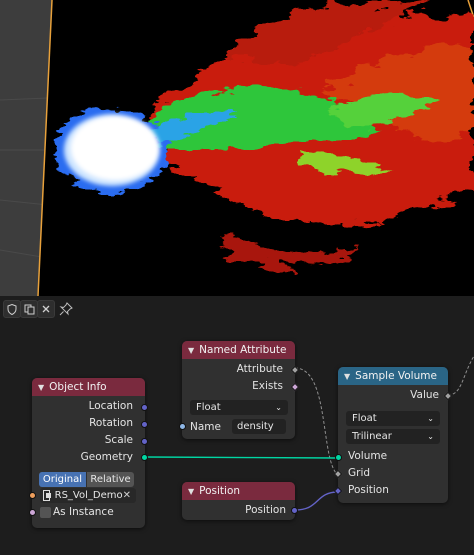 This screenshot has height=555, width=474. I want to click on link-attribute-grid, so click(316, 421).